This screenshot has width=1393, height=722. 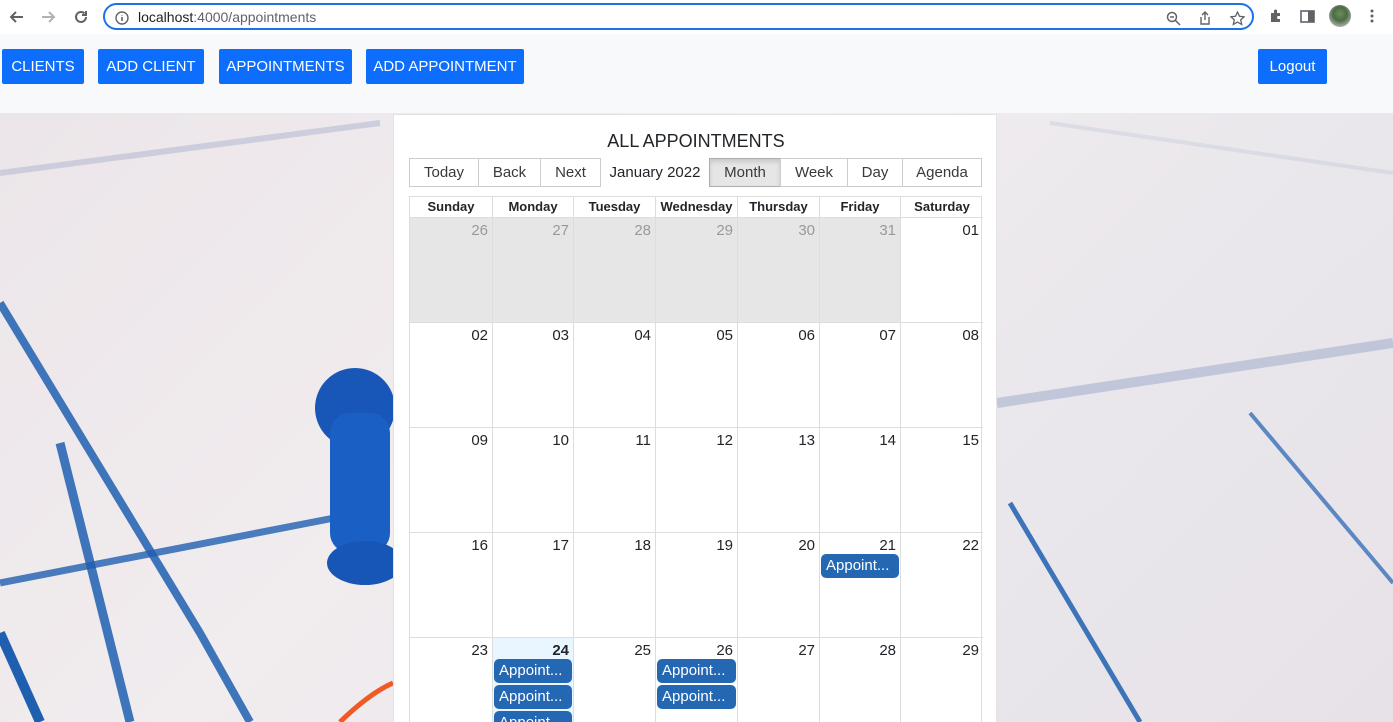 I want to click on reload-icon, so click(x=81, y=17).